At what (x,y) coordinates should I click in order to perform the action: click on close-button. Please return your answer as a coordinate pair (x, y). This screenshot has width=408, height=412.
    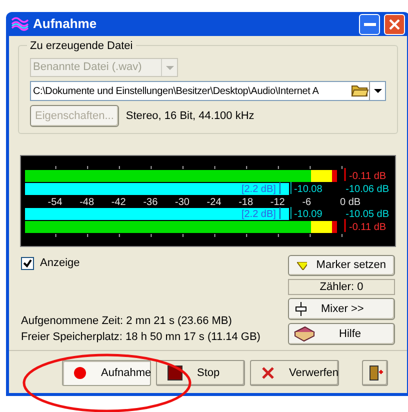
    Looking at the image, I should click on (394, 24).